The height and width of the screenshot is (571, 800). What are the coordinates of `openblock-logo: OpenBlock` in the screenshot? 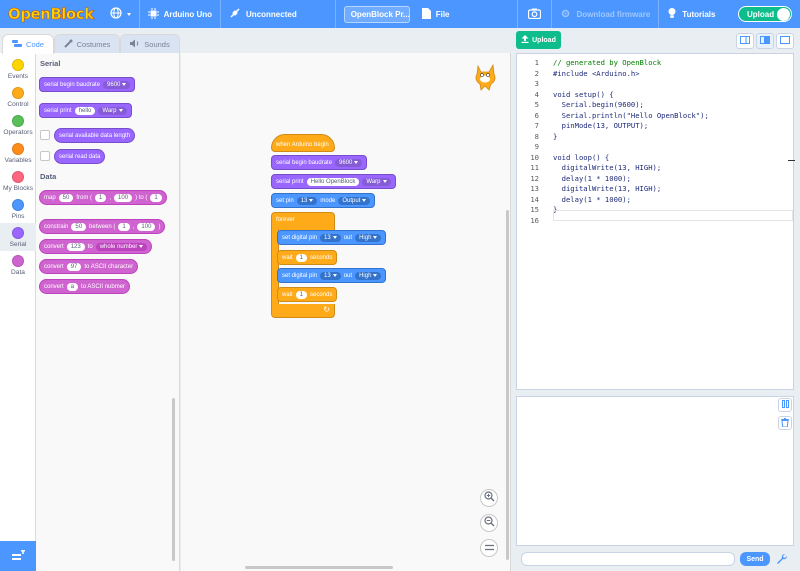 It's located at (51, 14).